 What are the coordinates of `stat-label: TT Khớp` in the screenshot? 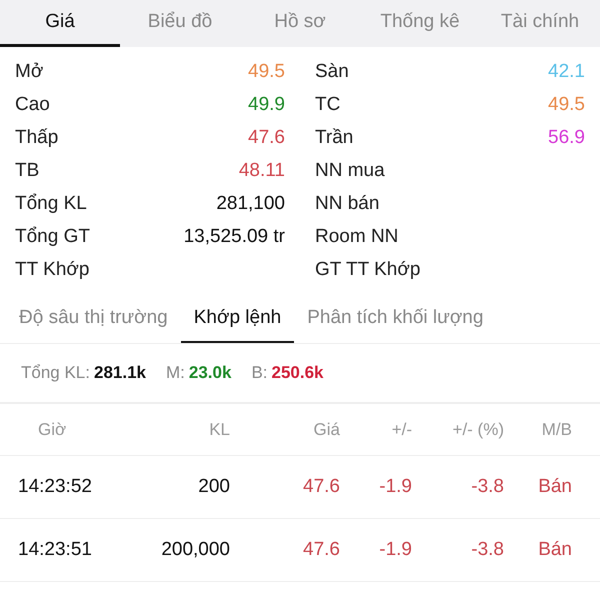 It's located at (52, 270).